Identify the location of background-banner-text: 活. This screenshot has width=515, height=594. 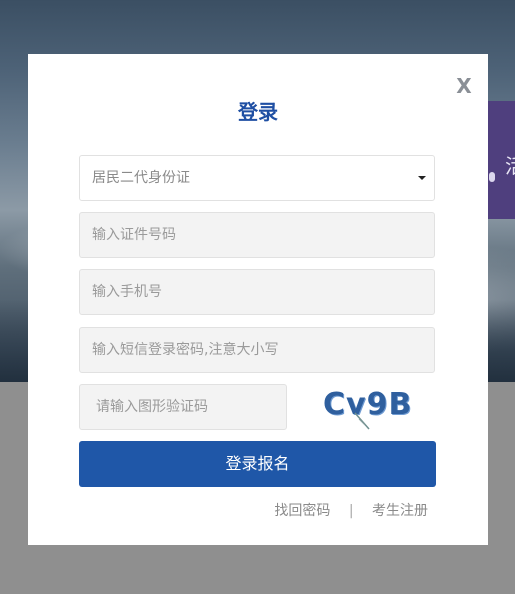
(510, 164).